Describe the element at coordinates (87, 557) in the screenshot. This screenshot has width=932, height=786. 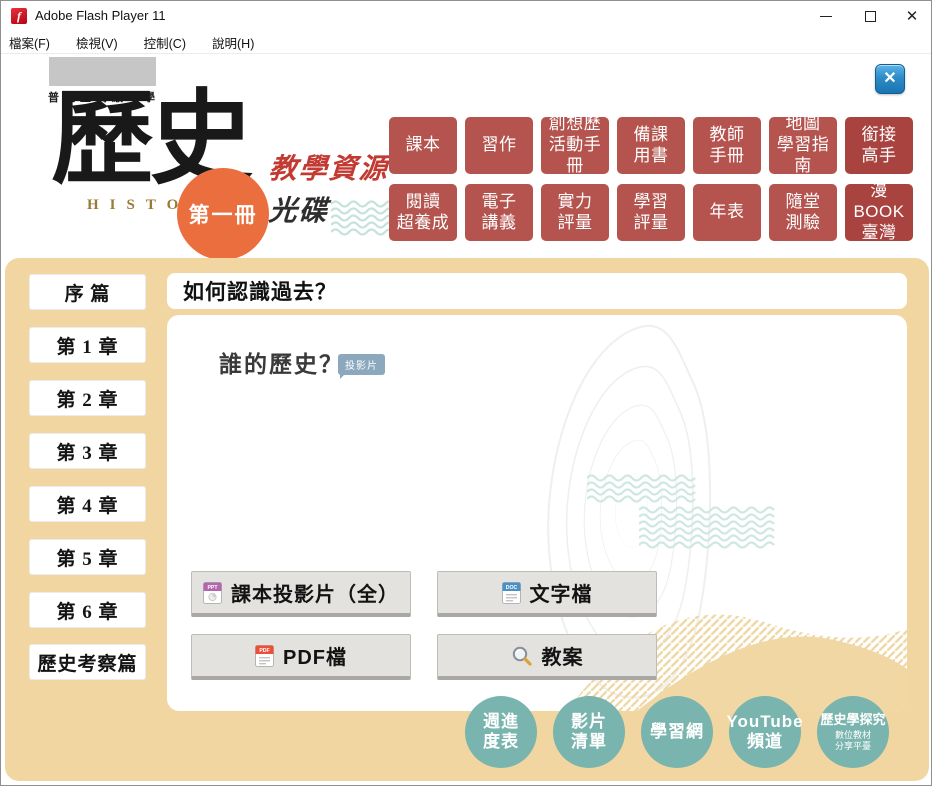
I see `sidebar-item-5: 第 5 章` at that location.